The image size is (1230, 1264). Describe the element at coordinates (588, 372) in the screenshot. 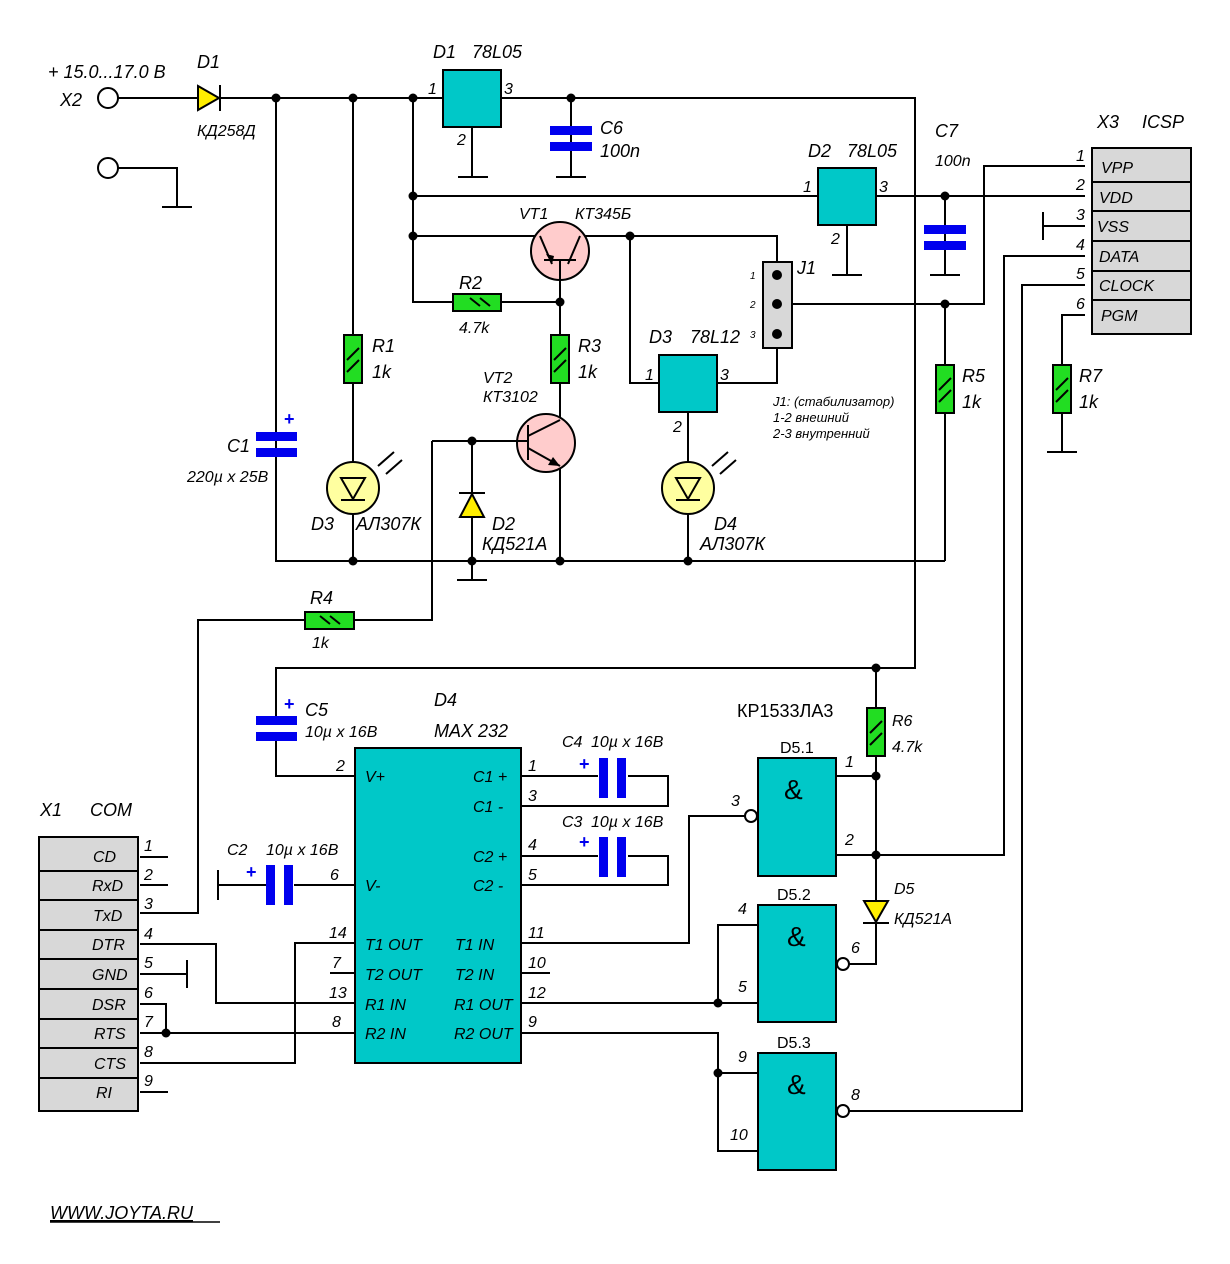

I see `r3-value: 1k` at that location.